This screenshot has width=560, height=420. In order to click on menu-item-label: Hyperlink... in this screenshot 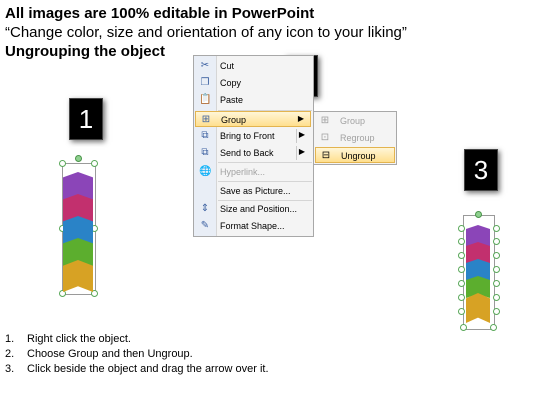, I will do `click(243, 172)`.